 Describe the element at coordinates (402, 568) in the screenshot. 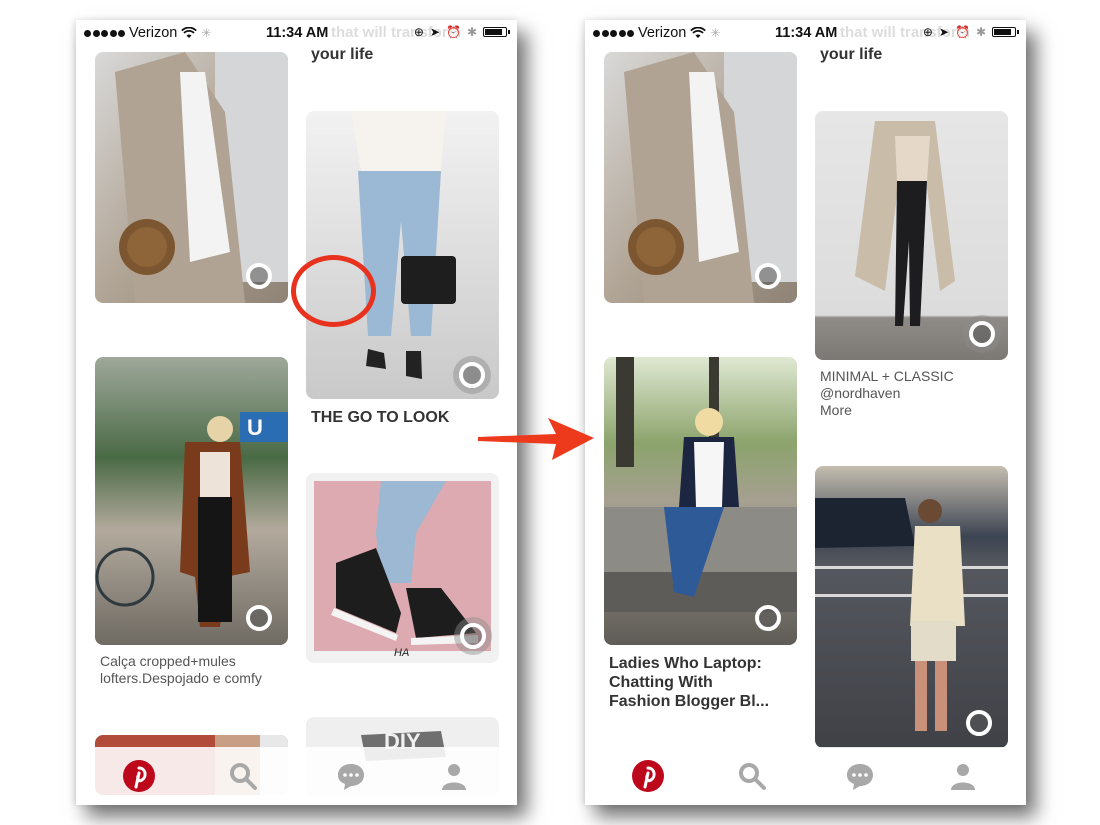

I see `pin-card: HA` at that location.